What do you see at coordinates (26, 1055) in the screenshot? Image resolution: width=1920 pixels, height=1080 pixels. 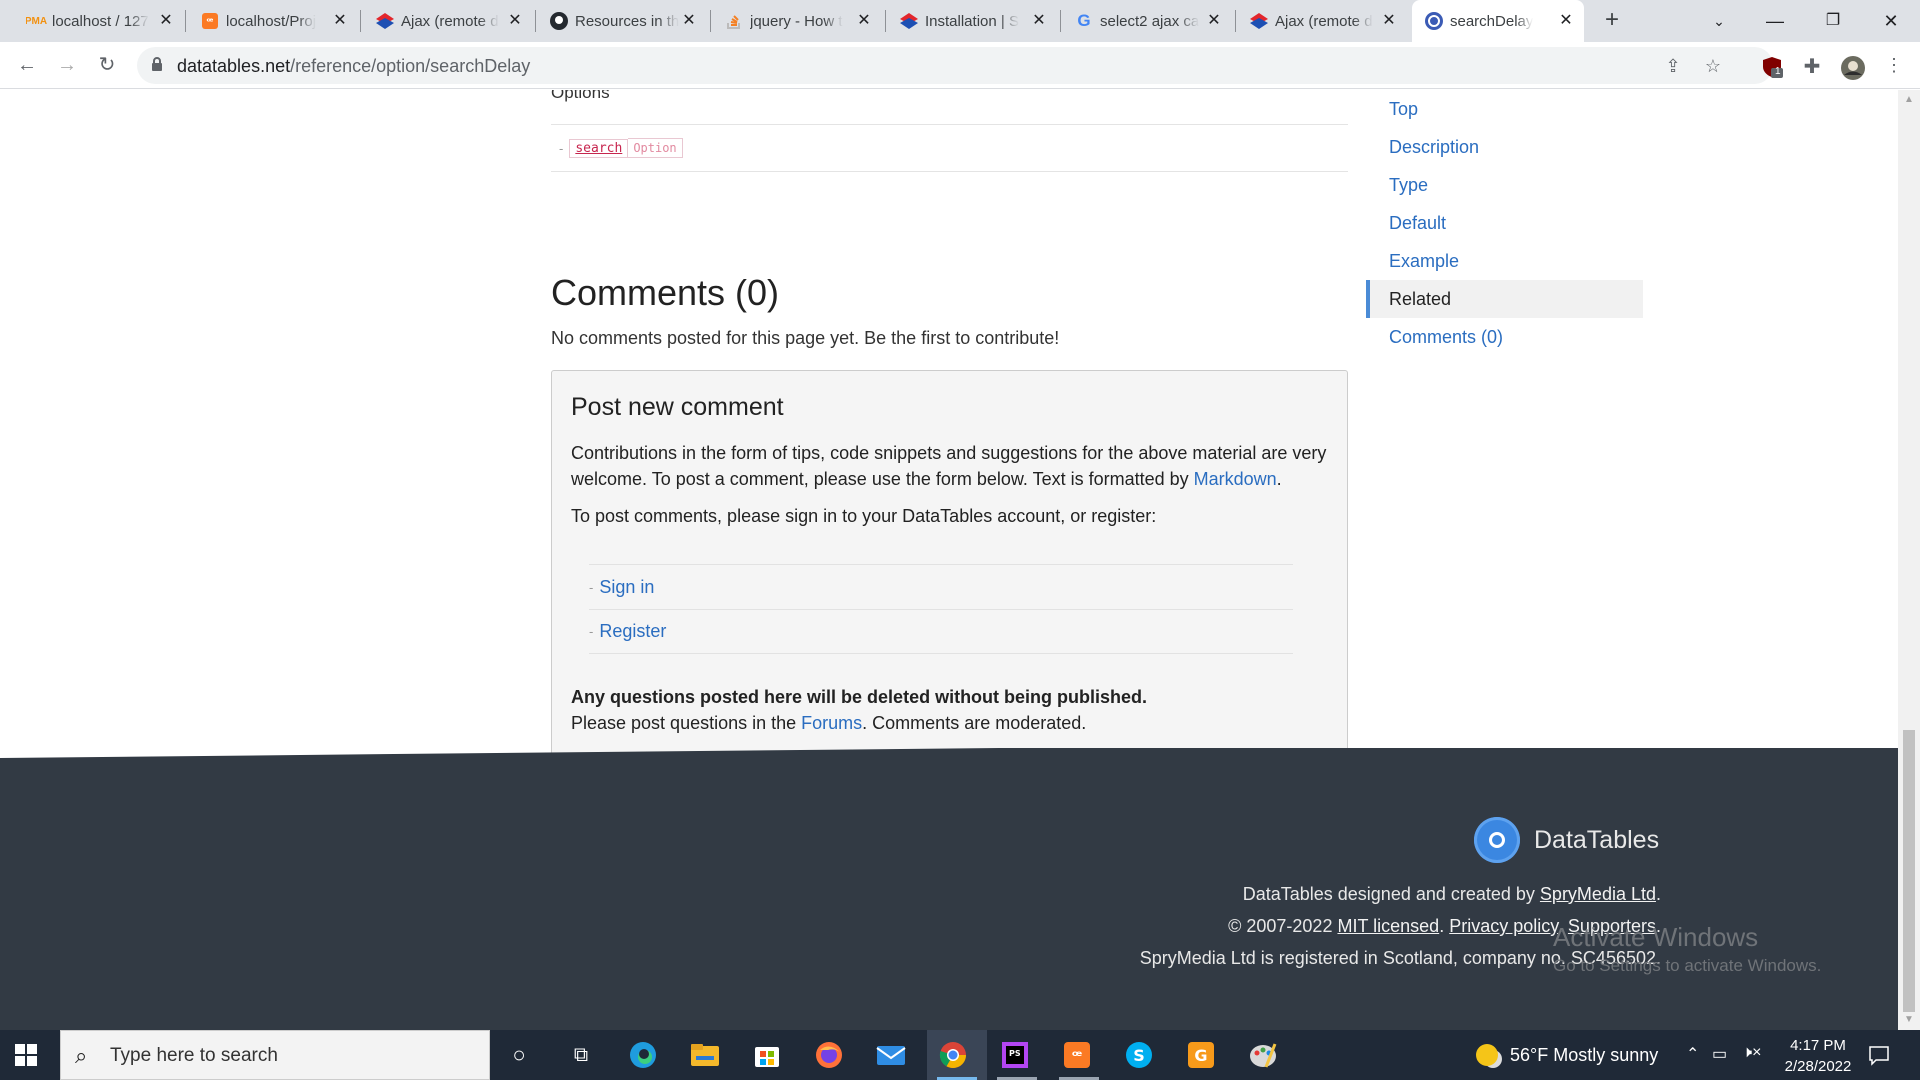 I see `windows-start-icon` at bounding box center [26, 1055].